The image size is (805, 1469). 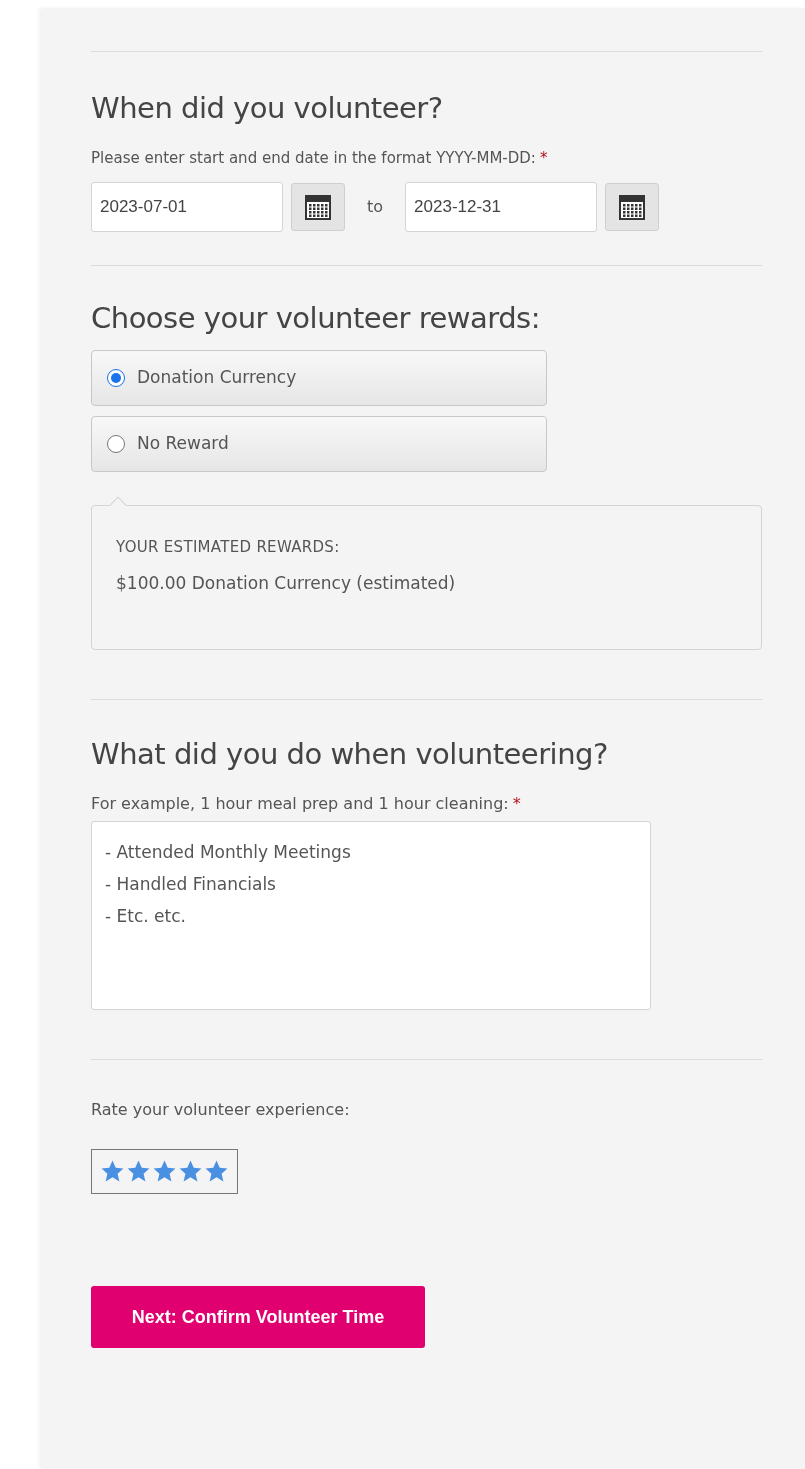 I want to click on reward-option: Donation Currency, so click(x=319, y=378).